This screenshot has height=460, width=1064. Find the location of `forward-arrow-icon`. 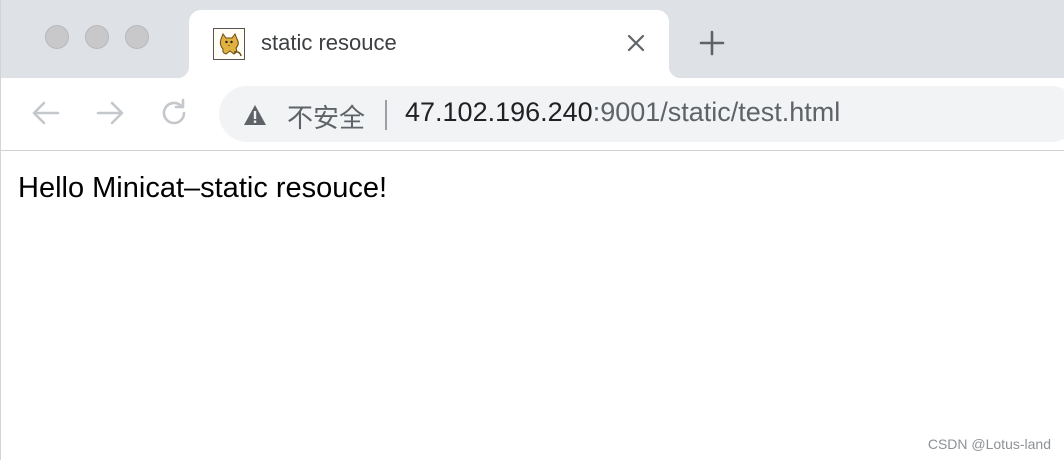

forward-arrow-icon is located at coordinates (110, 113).